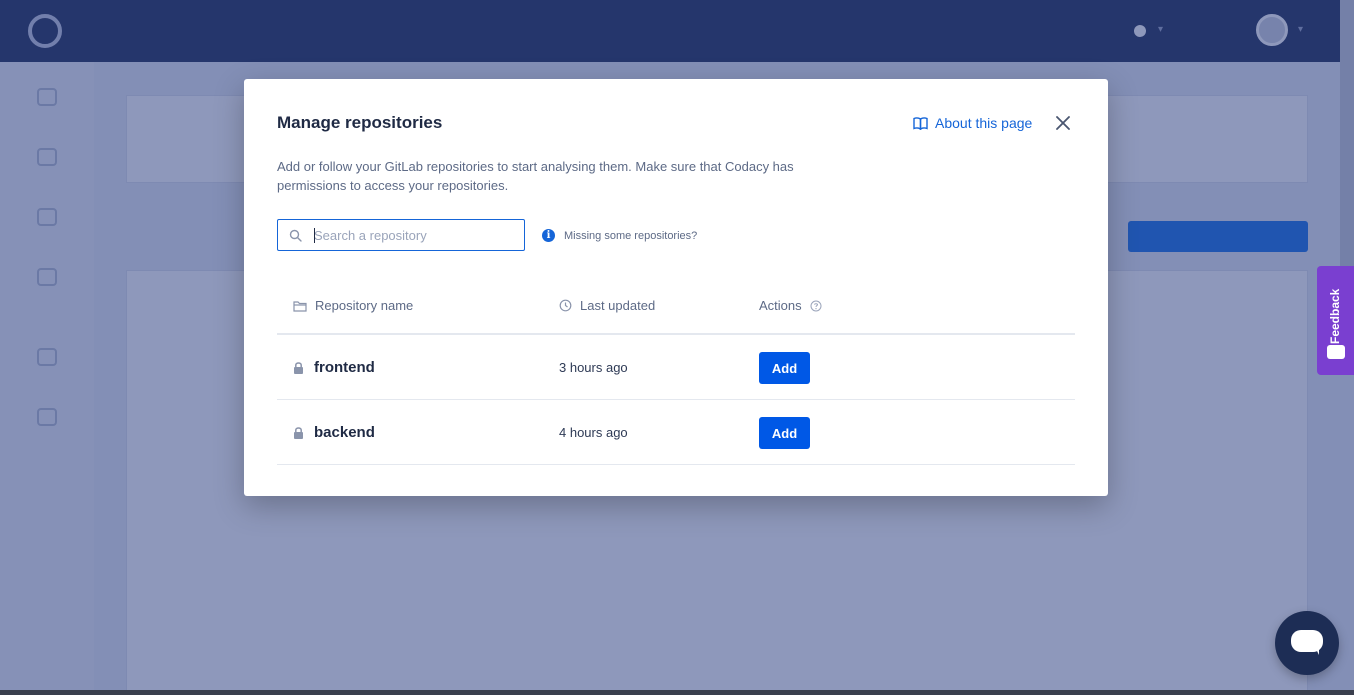 Image resolution: width=1354 pixels, height=695 pixels. Describe the element at coordinates (593, 367) in the screenshot. I see `last-updated: 3 hours ago` at that location.